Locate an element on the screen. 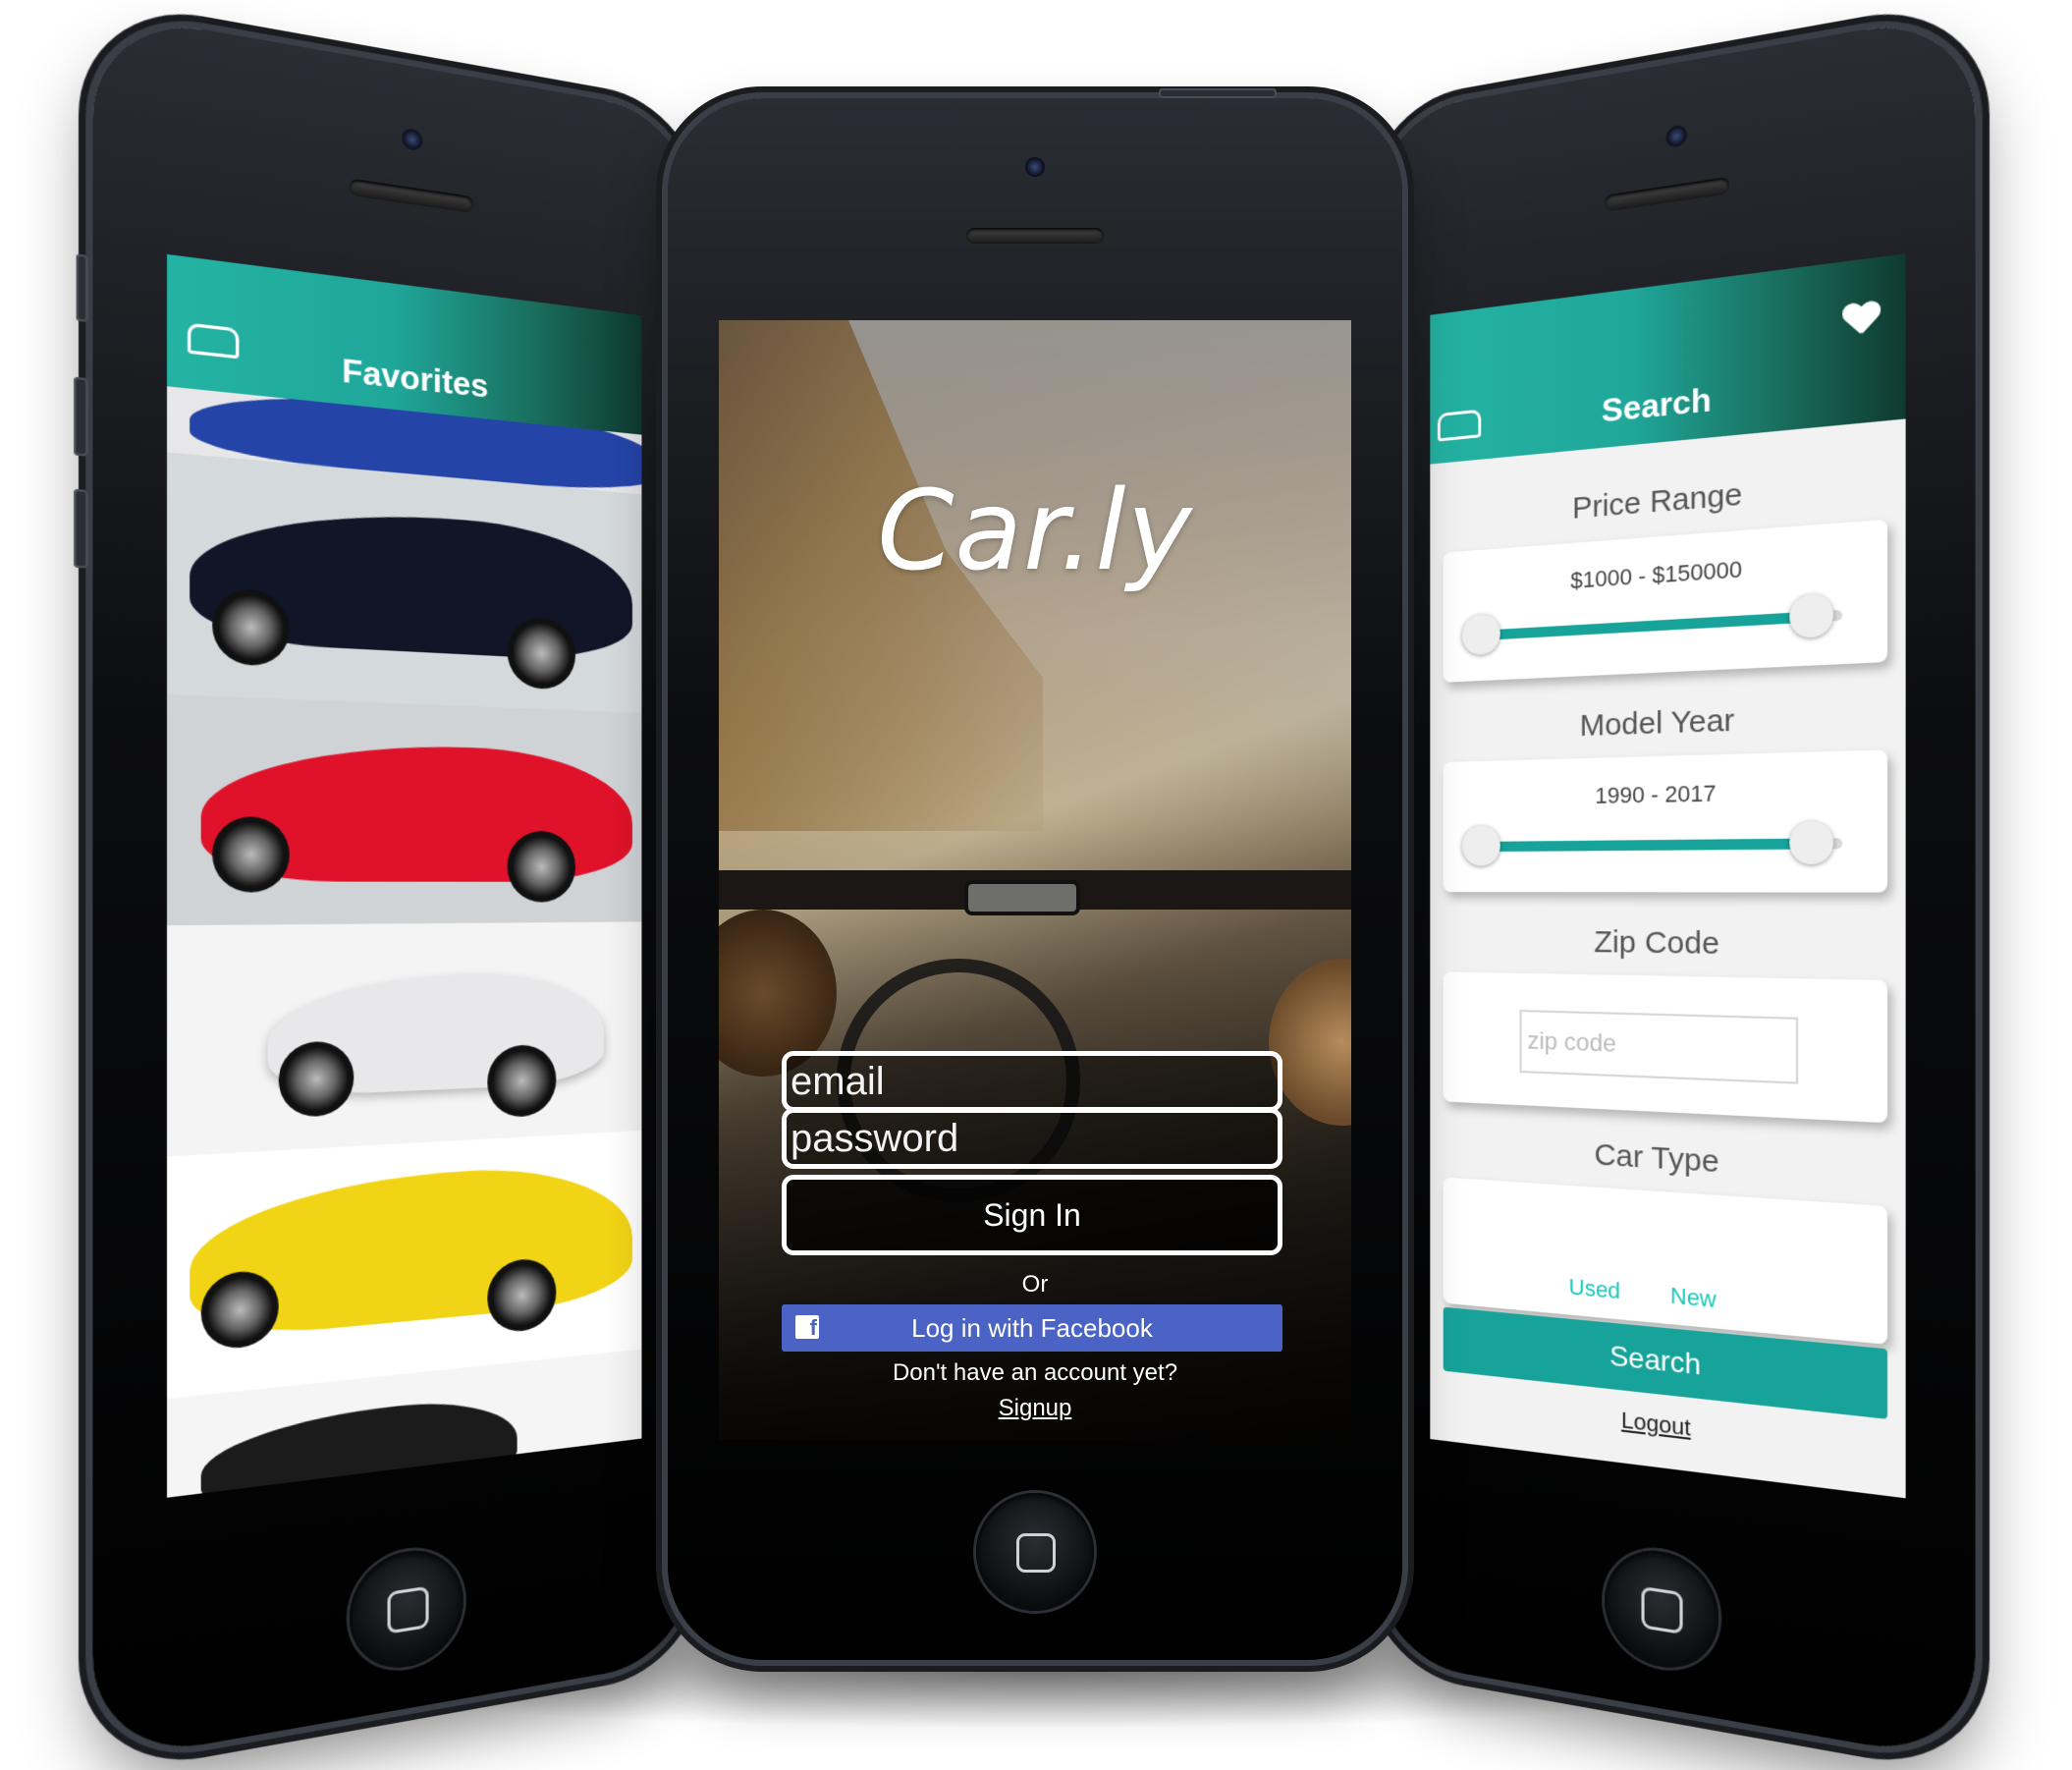 The width and height of the screenshot is (2072, 1770). background-rearview-mirror is located at coordinates (1022, 897).